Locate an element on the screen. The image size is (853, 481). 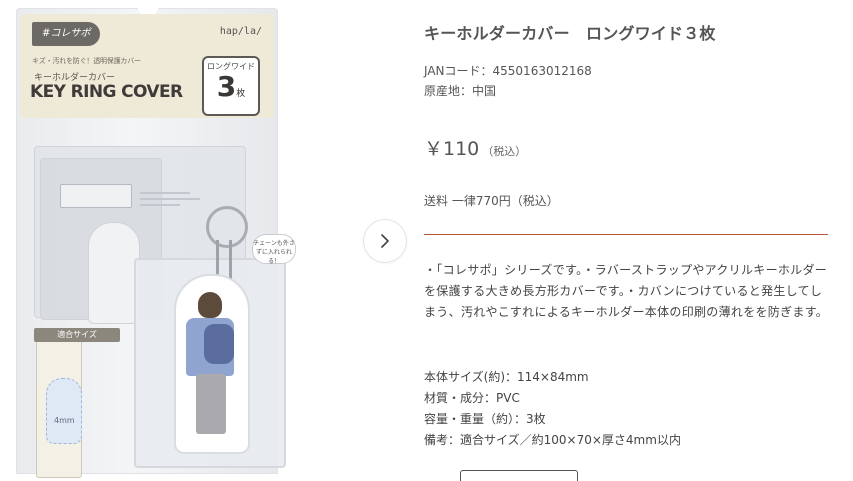
spec-notes: 備考：適合サイズ／約100×70×厚さ4mm以内 is located at coordinates (552, 440).